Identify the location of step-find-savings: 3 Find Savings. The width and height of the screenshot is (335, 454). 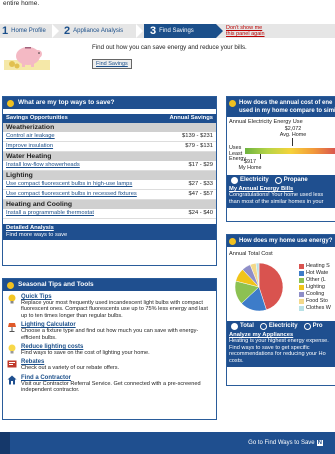
(180, 31).